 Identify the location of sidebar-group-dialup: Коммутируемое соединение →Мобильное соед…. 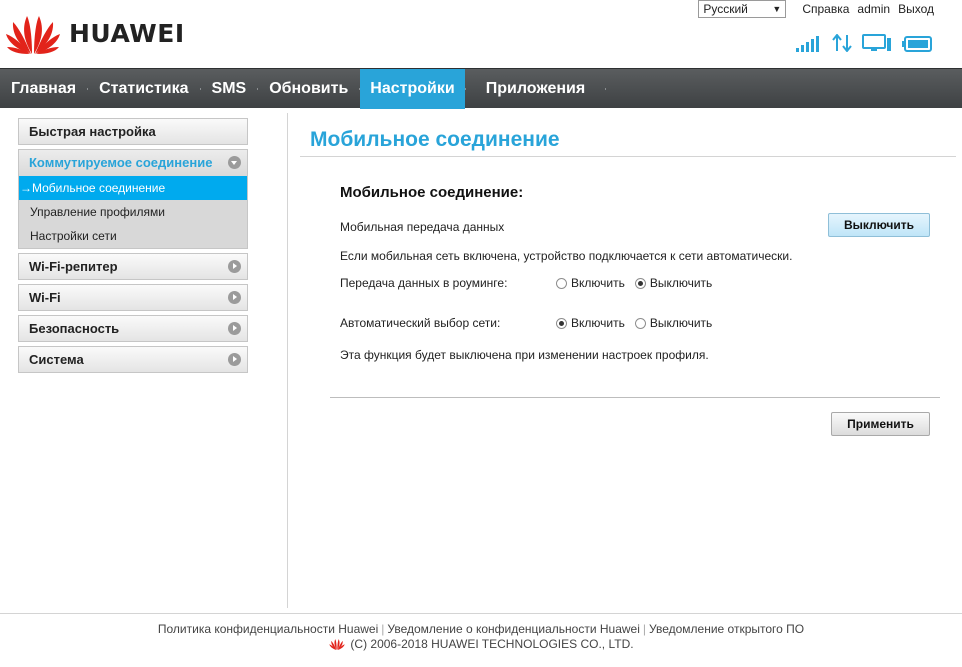
(133, 199).